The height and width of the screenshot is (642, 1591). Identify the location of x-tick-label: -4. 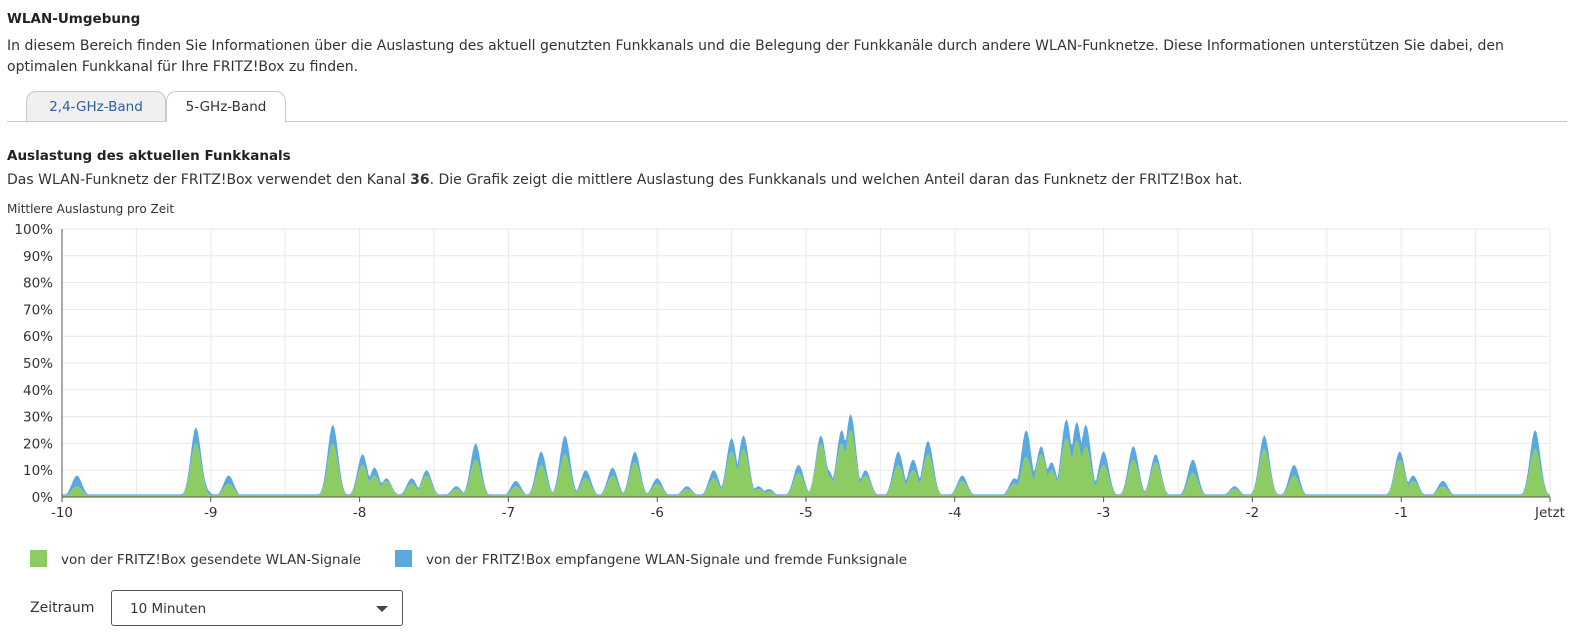
(954, 513).